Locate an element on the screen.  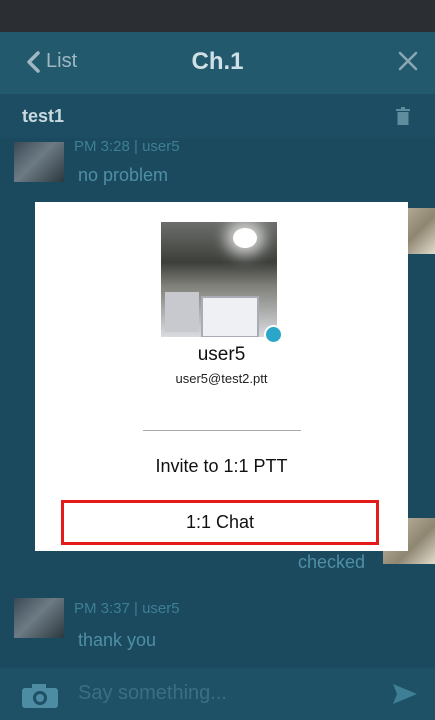
dialog-username: user5 is located at coordinates (221, 354).